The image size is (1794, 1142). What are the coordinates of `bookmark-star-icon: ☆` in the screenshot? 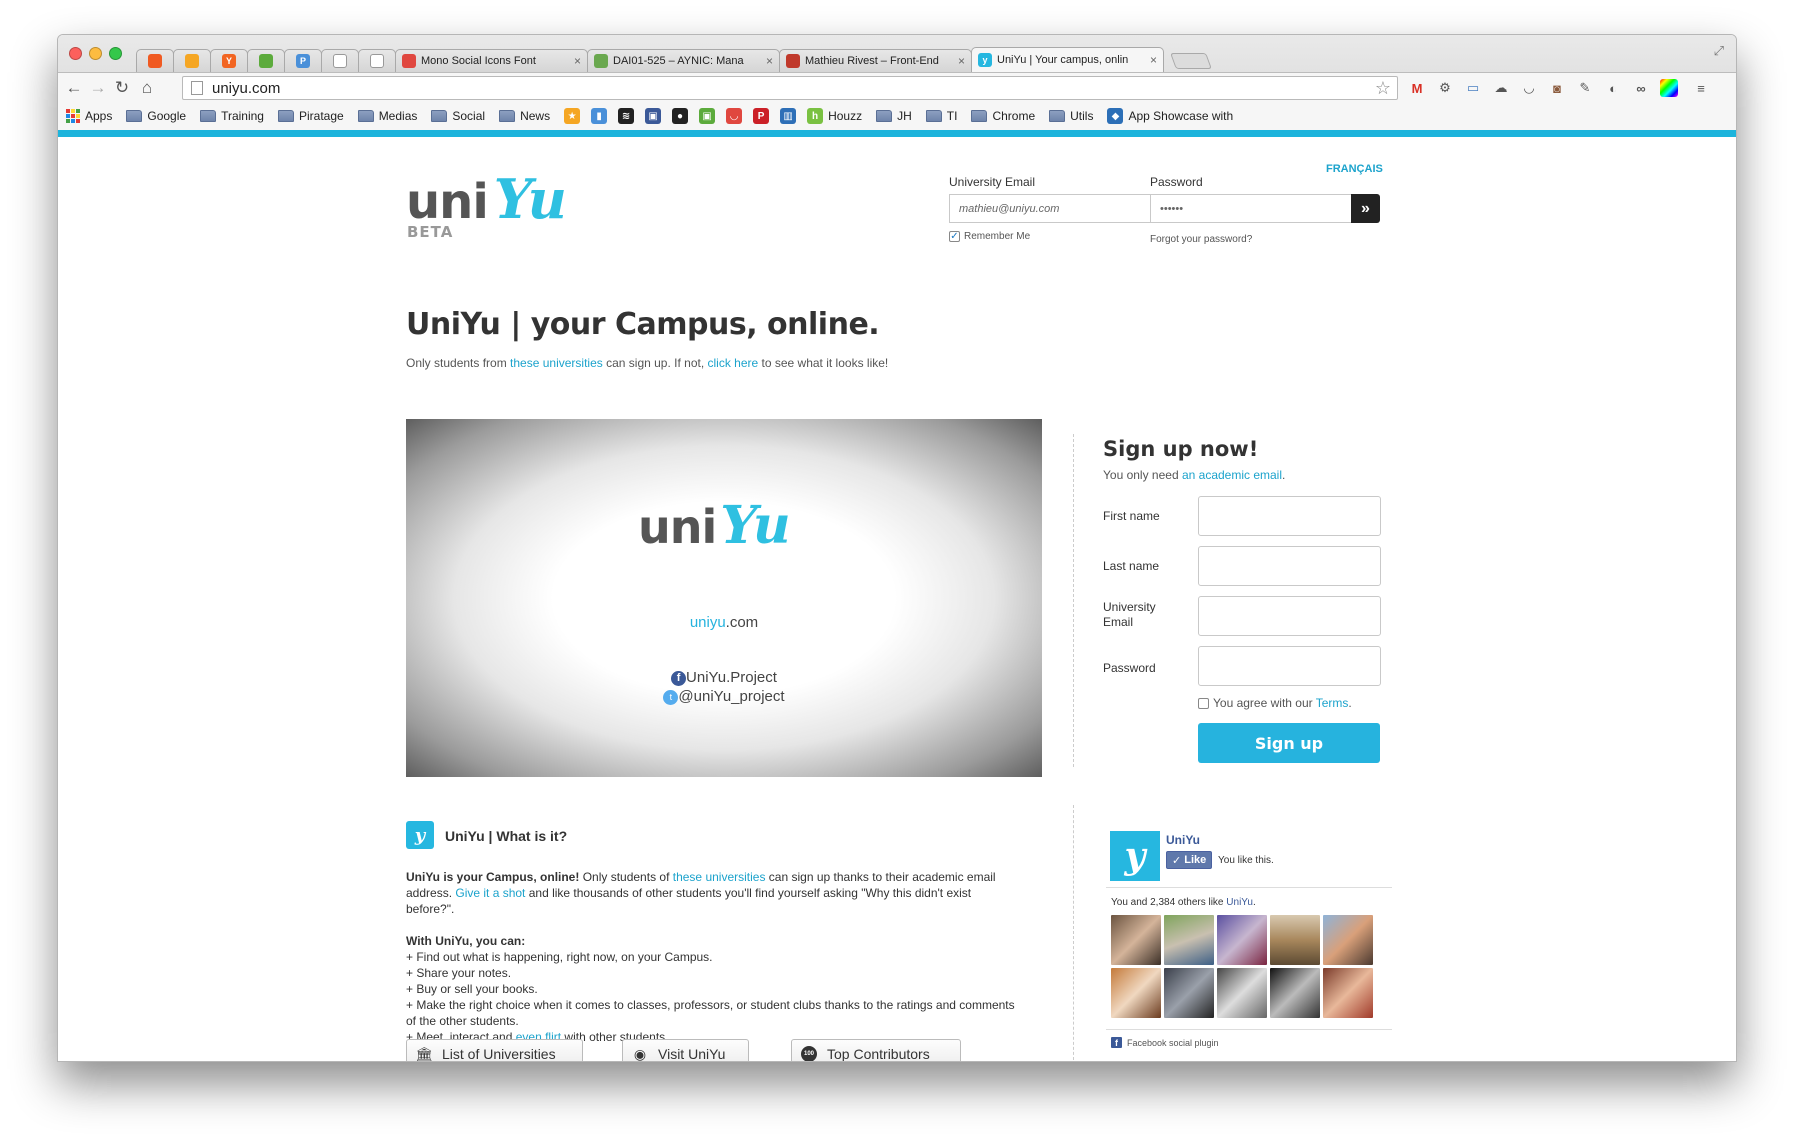 It's located at (1383, 88).